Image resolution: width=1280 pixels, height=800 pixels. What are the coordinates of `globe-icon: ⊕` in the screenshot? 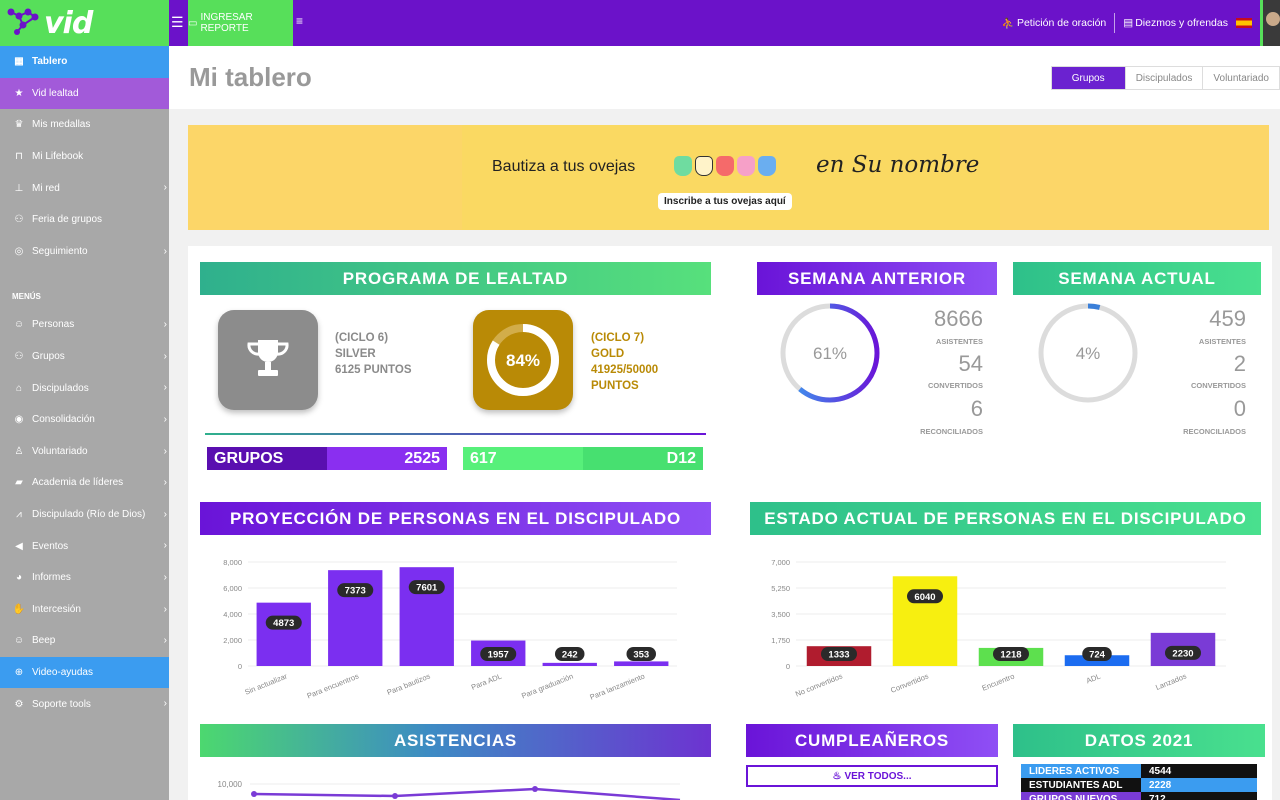 It's located at (19, 672).